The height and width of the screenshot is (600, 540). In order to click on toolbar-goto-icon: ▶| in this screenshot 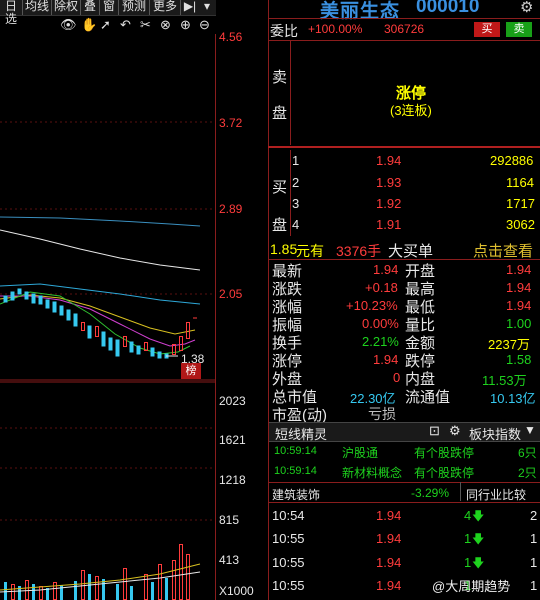, I will do `click(190, 7)`.